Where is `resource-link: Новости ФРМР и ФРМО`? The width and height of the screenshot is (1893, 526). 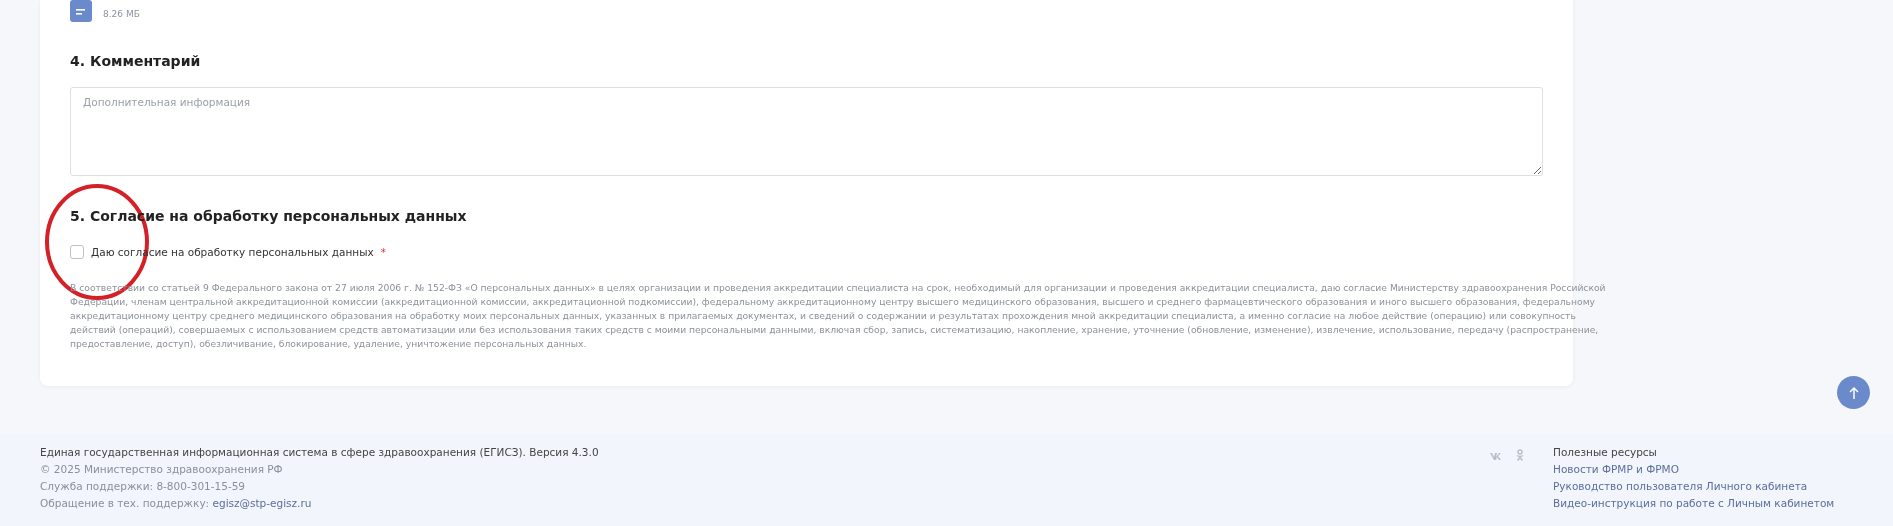
resource-link: Новости ФРМР и ФРМО is located at coordinates (1703, 469).